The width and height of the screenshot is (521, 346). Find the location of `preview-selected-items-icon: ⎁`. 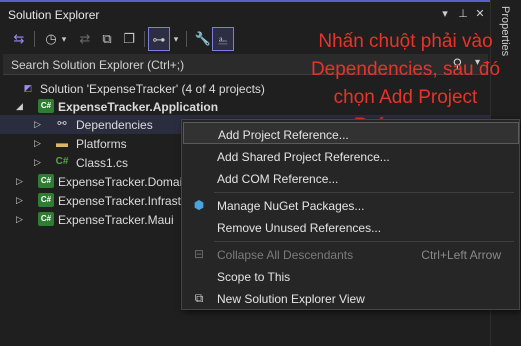

preview-selected-items-icon: ⎁ is located at coordinates (223, 39).